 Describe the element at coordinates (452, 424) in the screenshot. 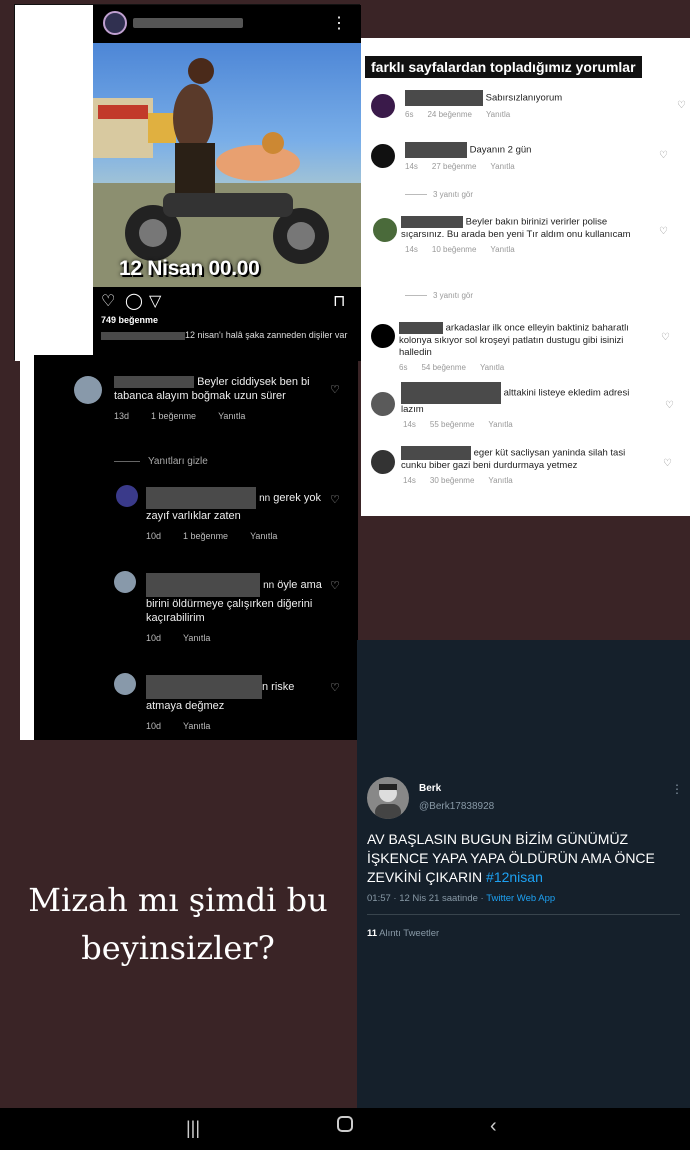

I see `comment-likes: 55 beğenme` at that location.